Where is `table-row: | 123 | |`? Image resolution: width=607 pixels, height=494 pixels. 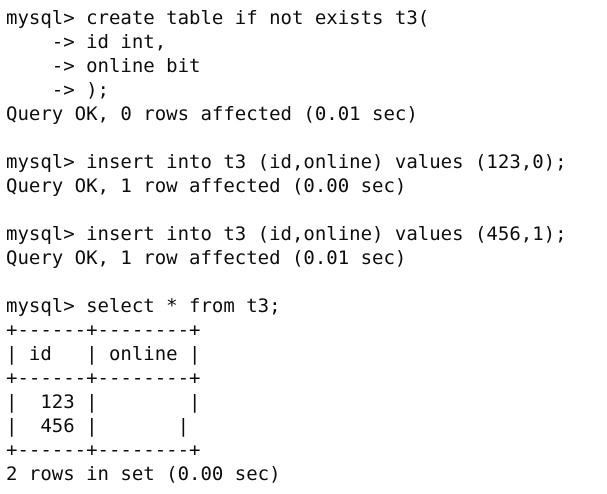 table-row: | 123 | | is located at coordinates (103, 402).